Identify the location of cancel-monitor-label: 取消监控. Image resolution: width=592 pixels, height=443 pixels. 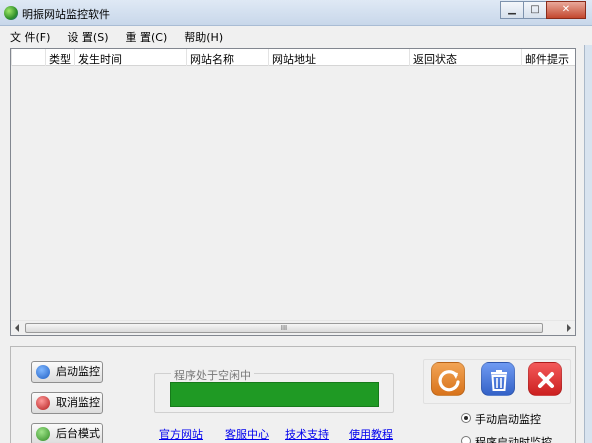
(78, 402).